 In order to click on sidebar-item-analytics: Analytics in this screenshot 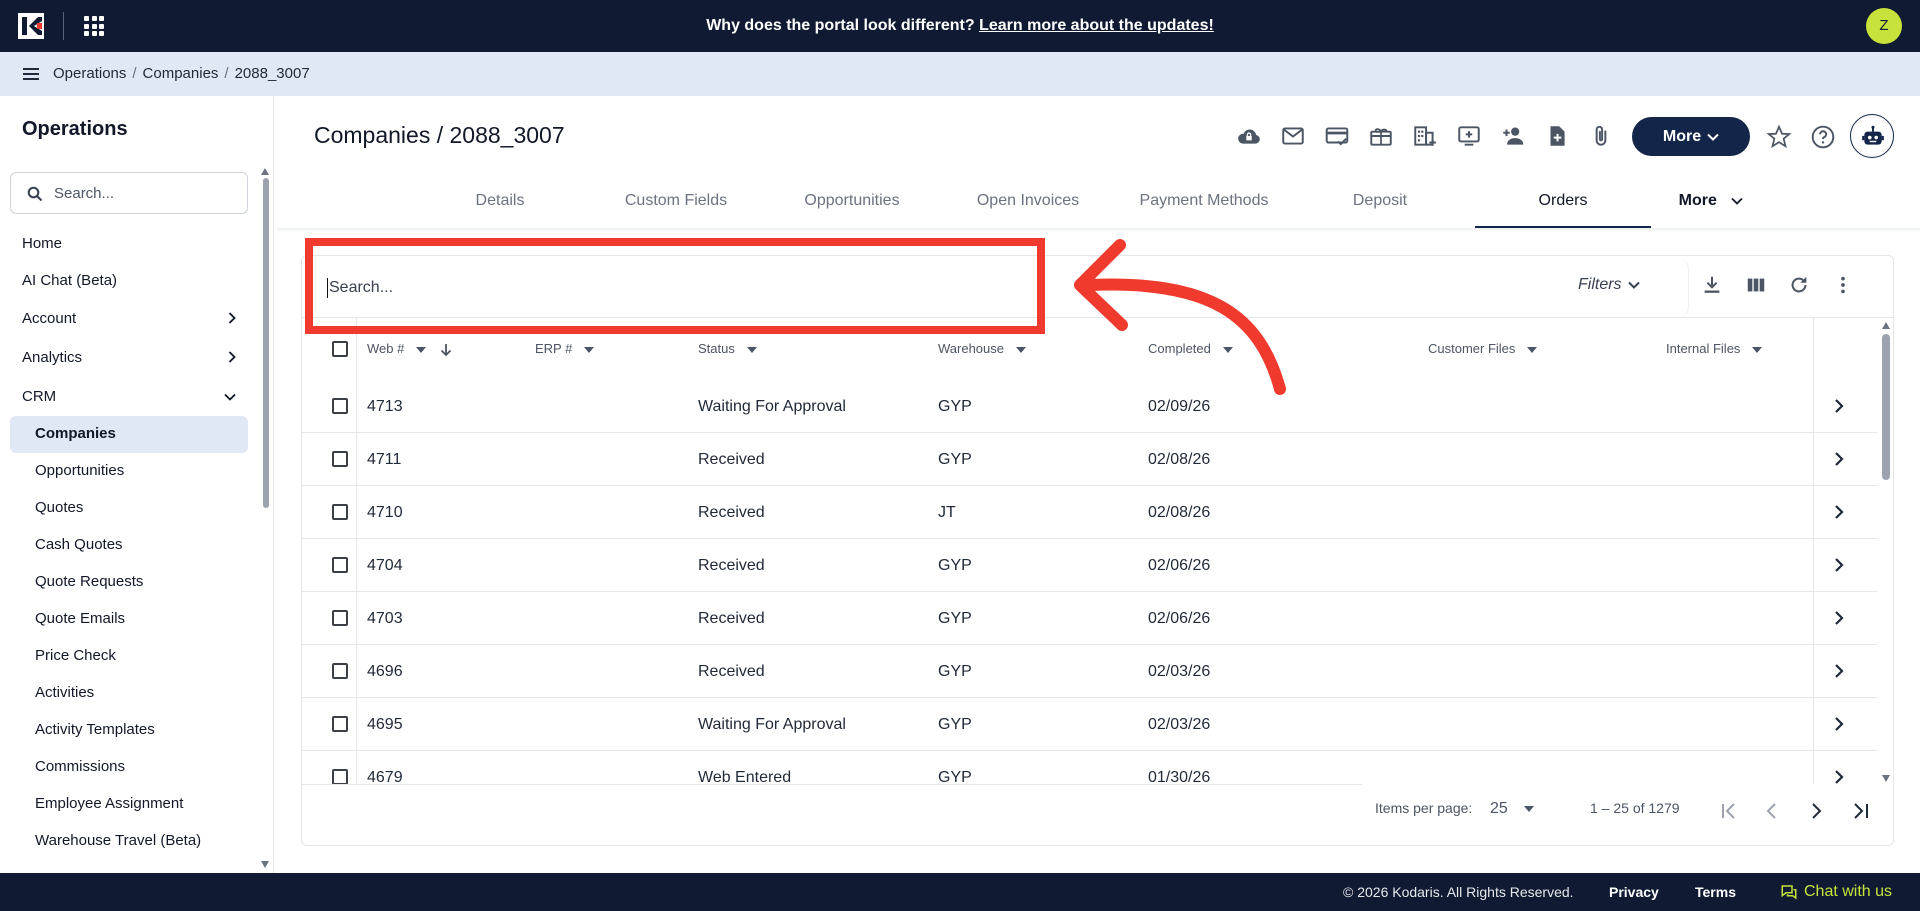, I will do `click(129, 357)`.